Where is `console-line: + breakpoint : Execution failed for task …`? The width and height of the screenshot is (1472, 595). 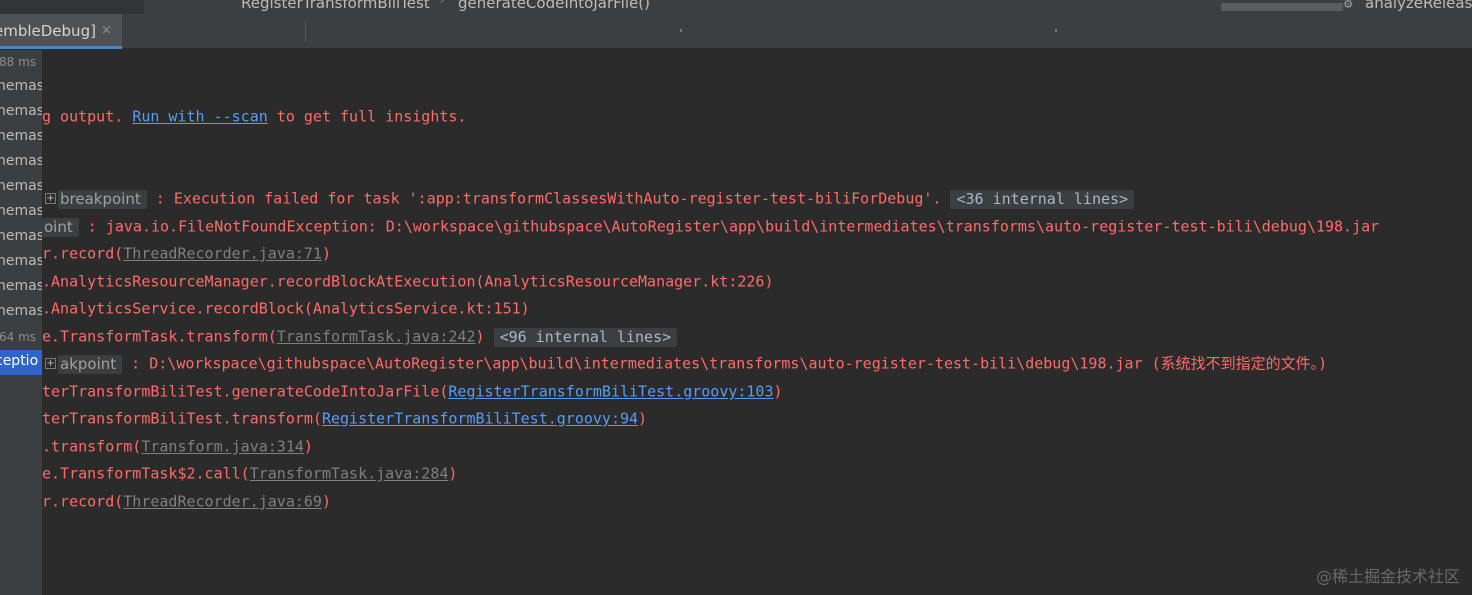 console-line: + breakpoint : Execution failed for task … is located at coordinates (590, 198).